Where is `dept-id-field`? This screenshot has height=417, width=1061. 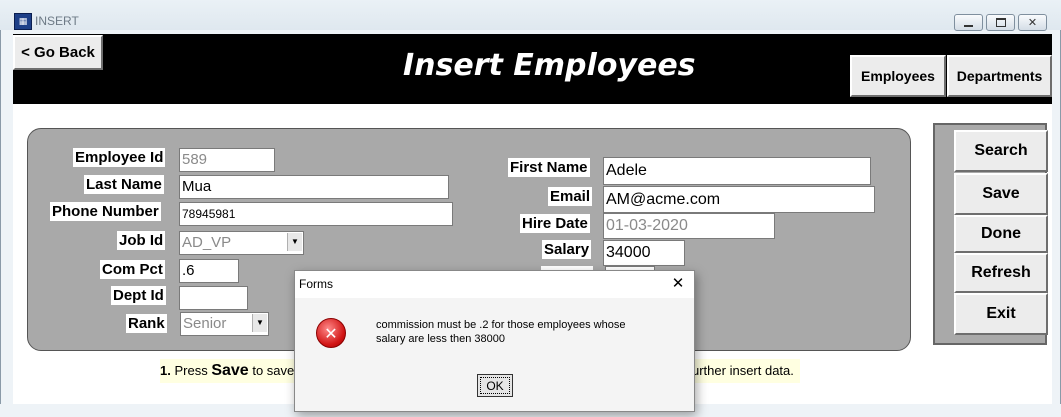 dept-id-field is located at coordinates (213, 298).